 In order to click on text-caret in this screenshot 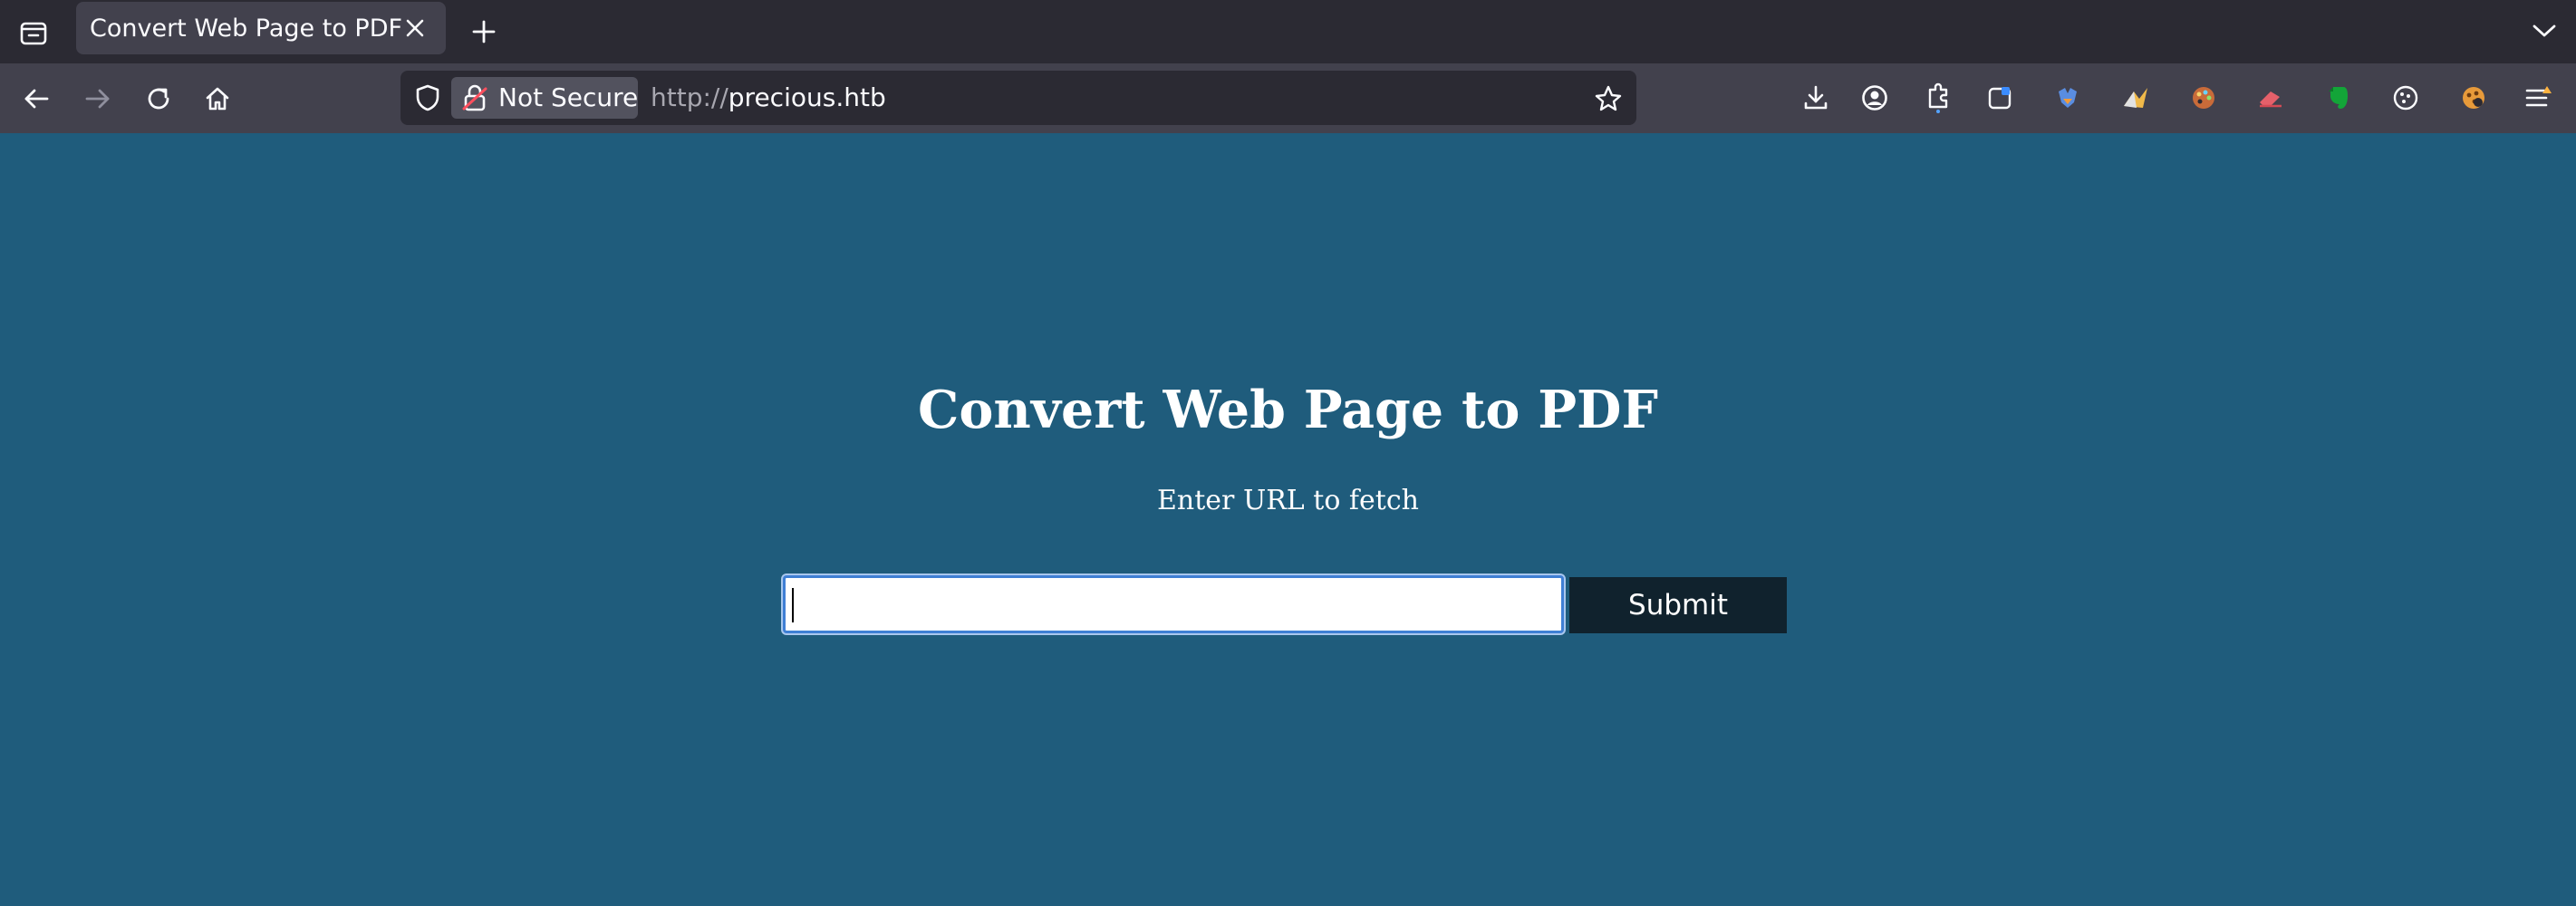, I will do `click(793, 605)`.